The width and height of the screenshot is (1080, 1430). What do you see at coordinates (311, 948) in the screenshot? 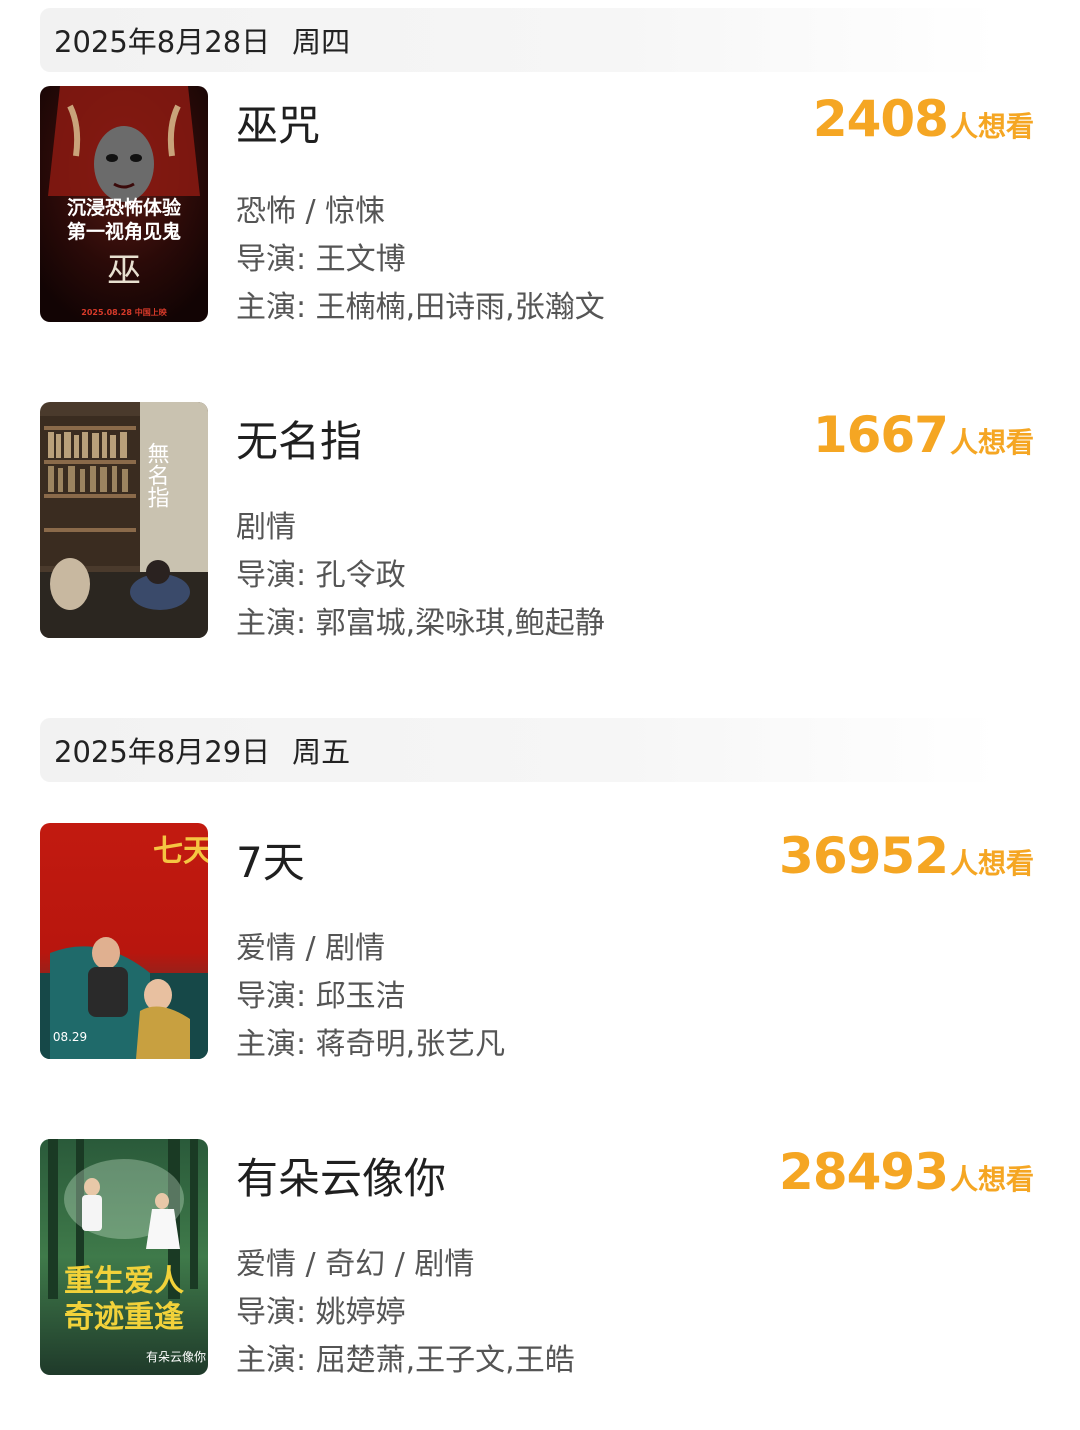
I see `genres: 爱情 / 剧情` at bounding box center [311, 948].